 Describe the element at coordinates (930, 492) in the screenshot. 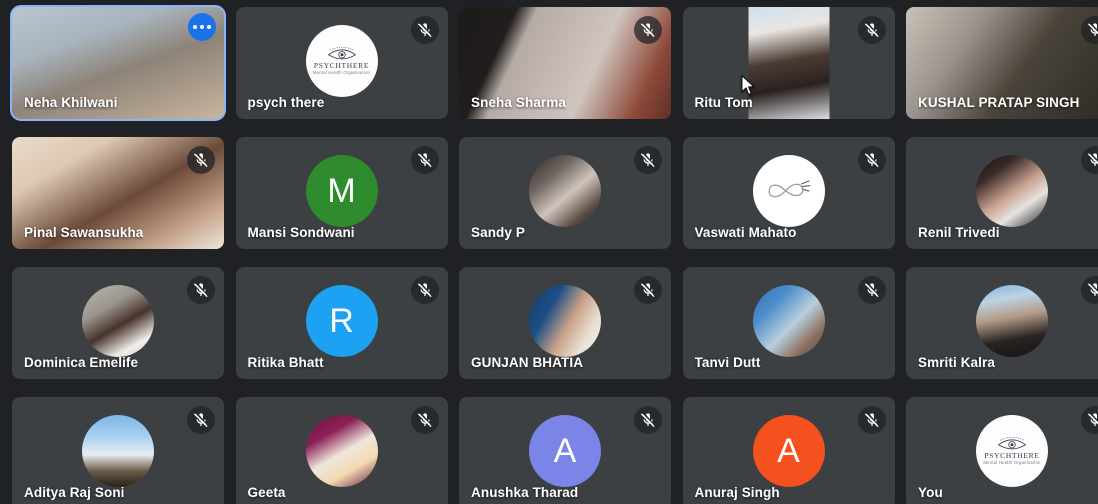

I see `participant-name: You` at that location.